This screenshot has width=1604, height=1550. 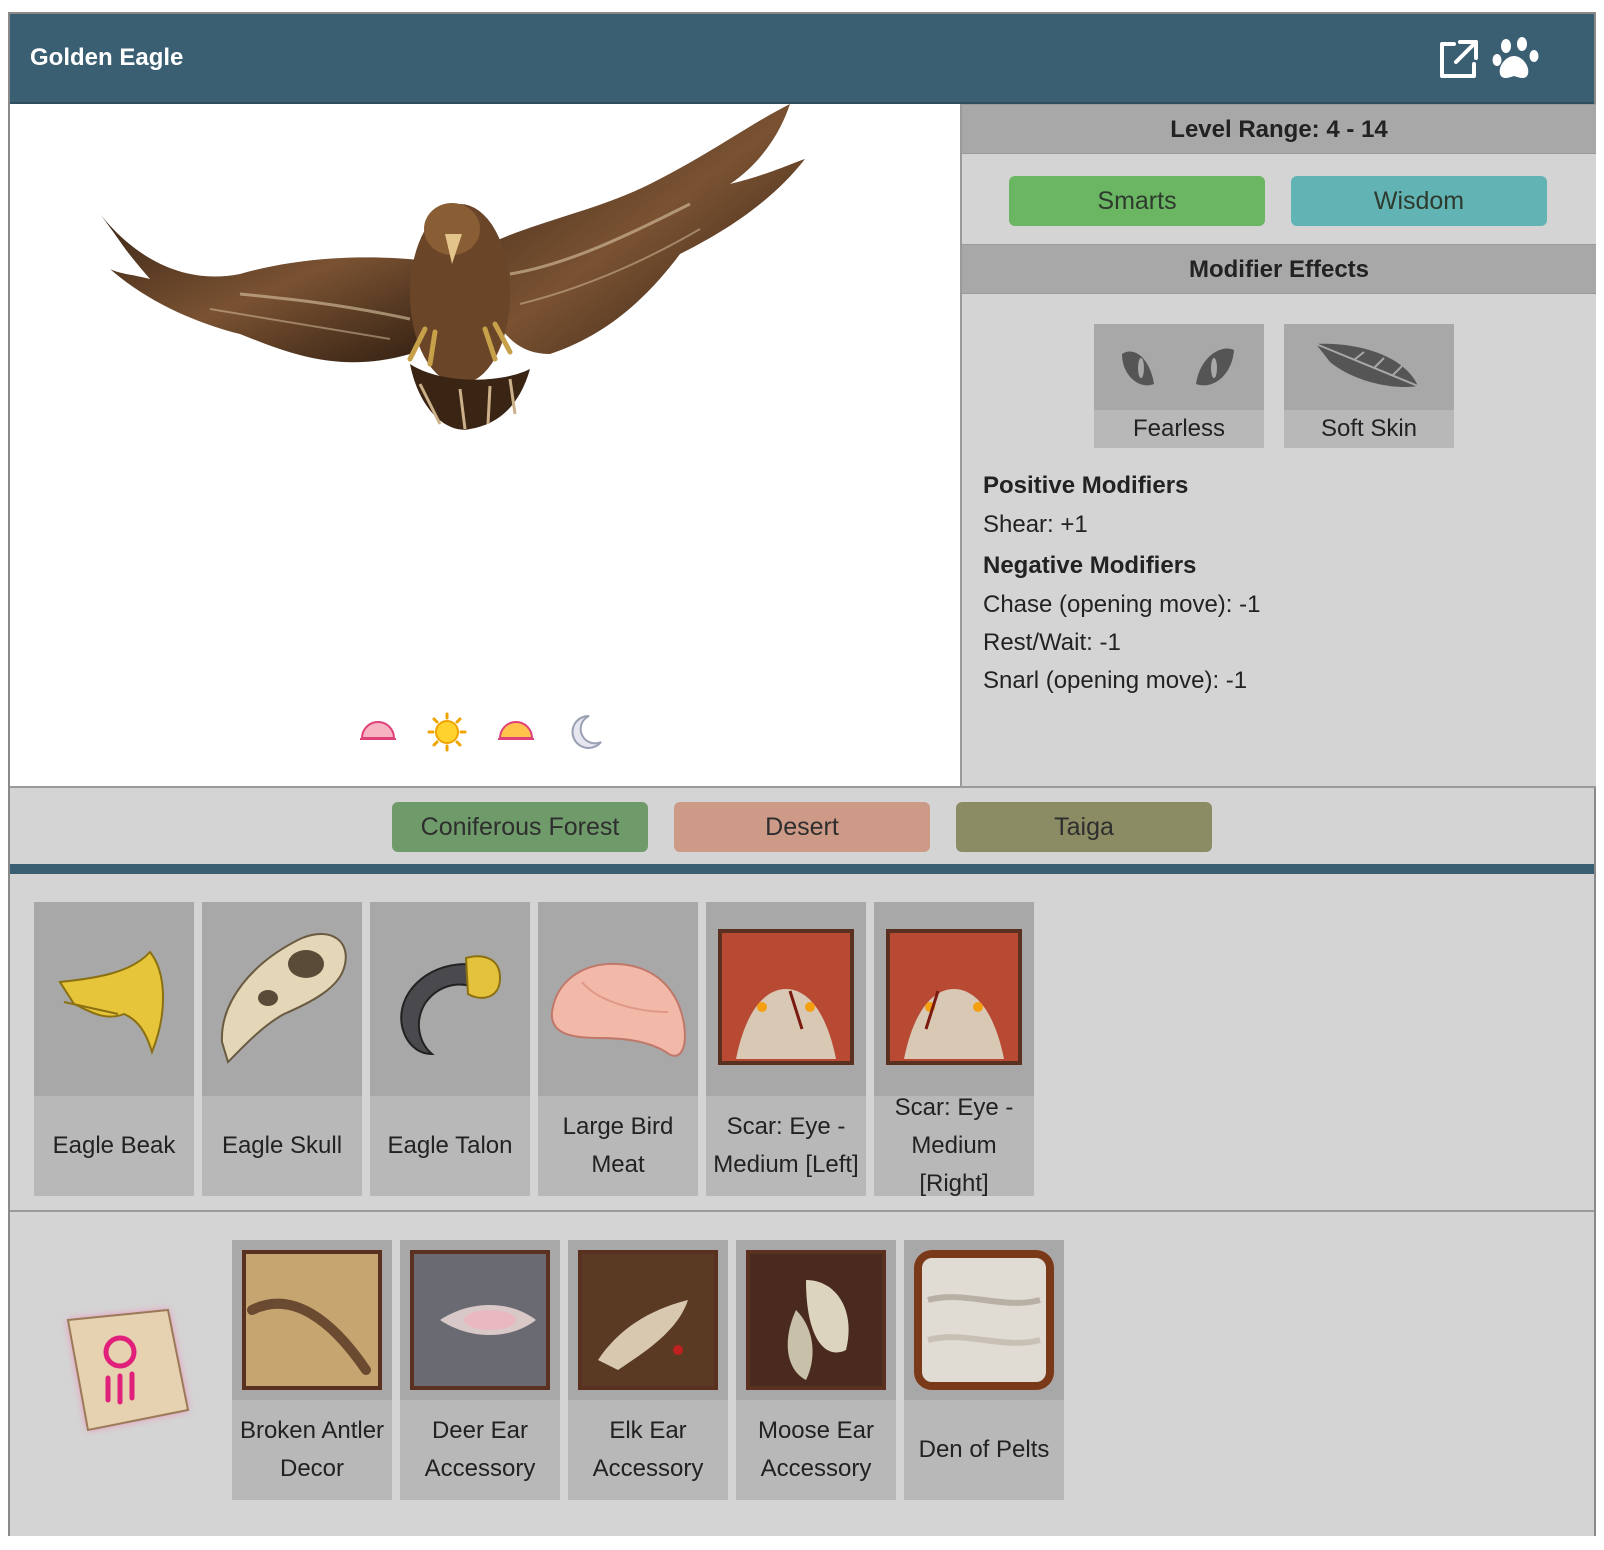 What do you see at coordinates (1122, 604) in the screenshot?
I see `negative-modifier: Chase (opening move): -1` at bounding box center [1122, 604].